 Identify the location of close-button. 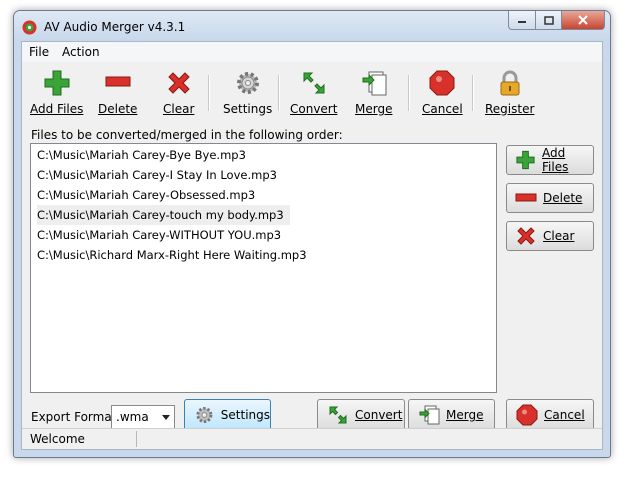
(583, 20).